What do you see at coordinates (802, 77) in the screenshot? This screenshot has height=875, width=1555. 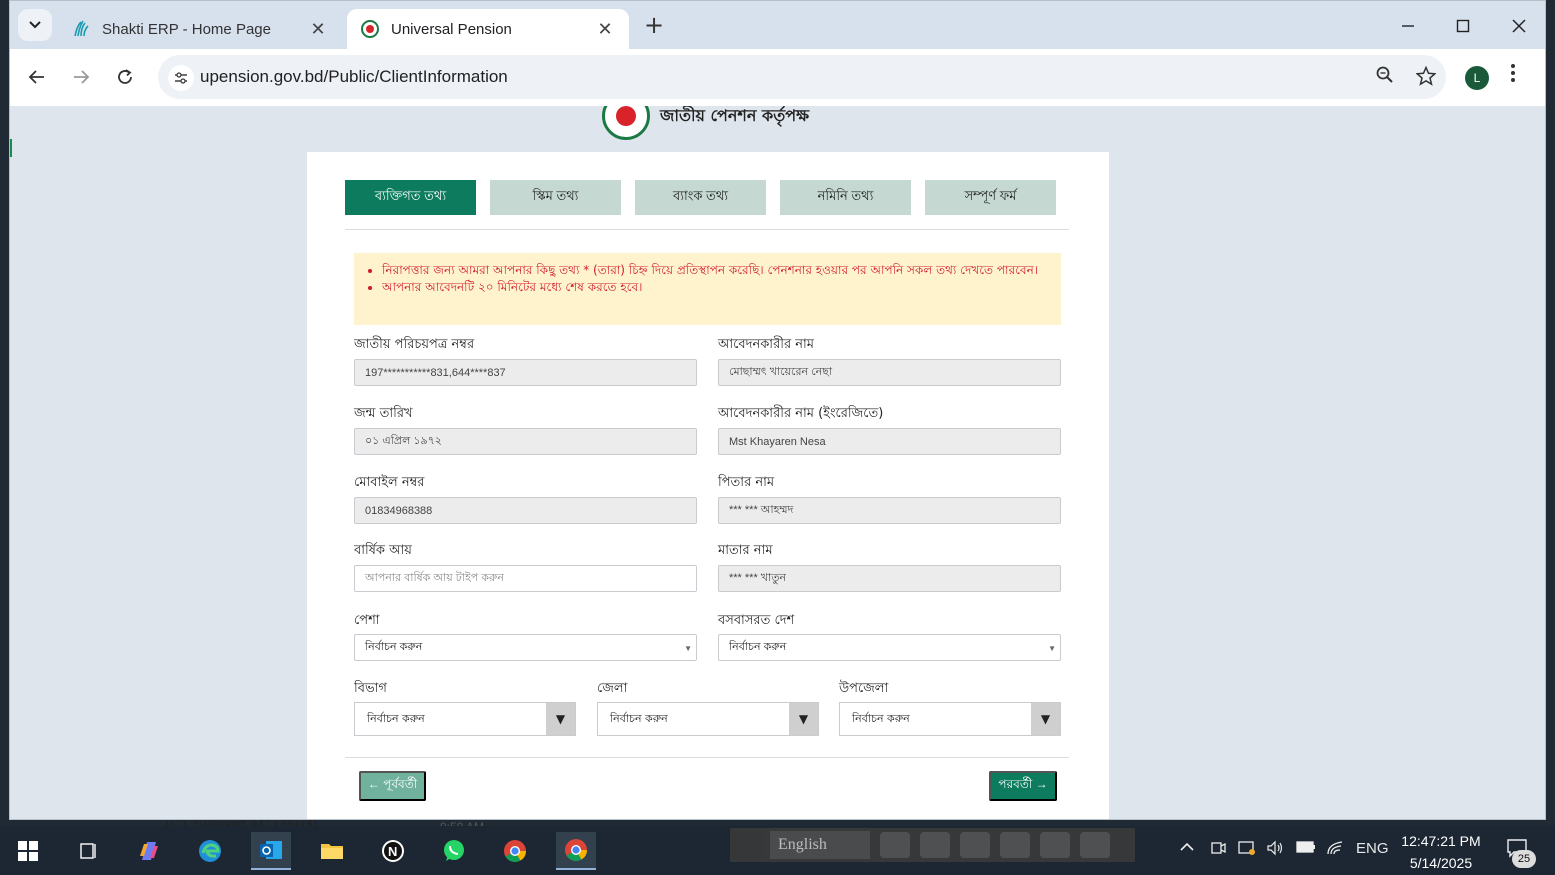 I see `address-bar: upension.gov.bd/Public/ClientInformation` at bounding box center [802, 77].